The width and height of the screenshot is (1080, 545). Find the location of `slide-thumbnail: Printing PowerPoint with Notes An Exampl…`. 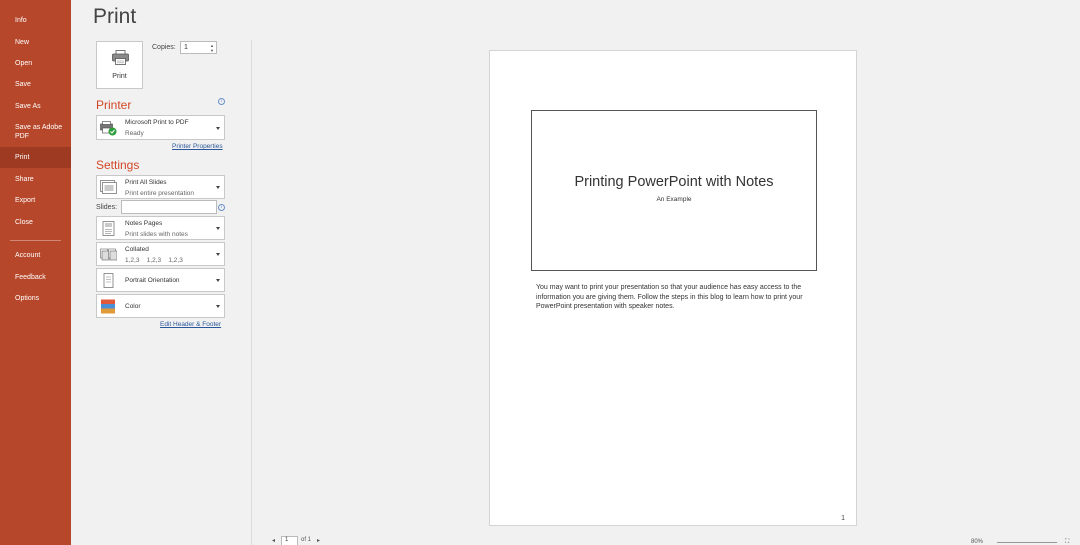

slide-thumbnail: Printing PowerPoint with Notes An Exampl… is located at coordinates (674, 190).